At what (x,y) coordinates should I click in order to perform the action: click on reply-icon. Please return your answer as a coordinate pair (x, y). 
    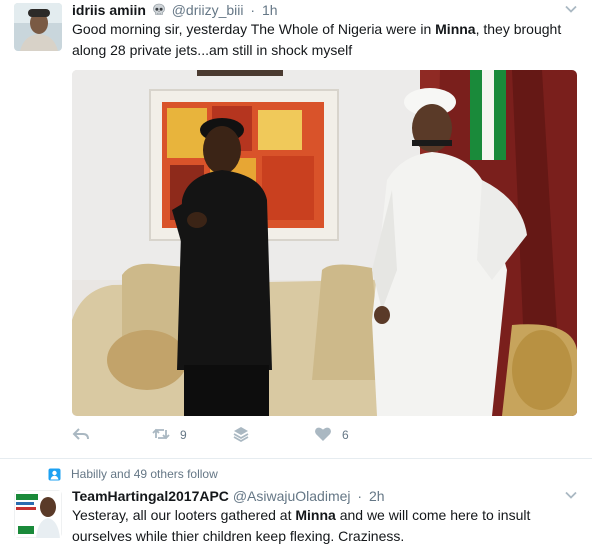
    Looking at the image, I should click on (81, 435).